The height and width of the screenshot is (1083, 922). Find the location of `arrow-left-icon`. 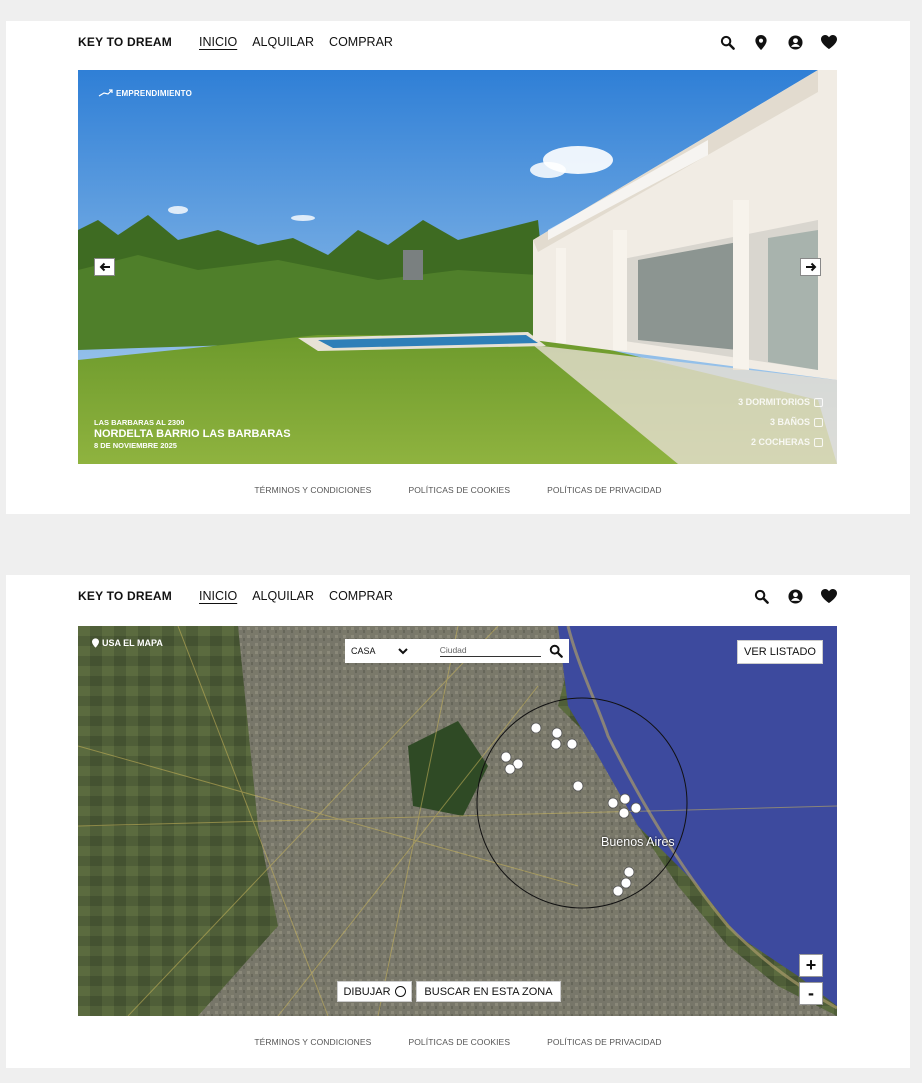

arrow-left-icon is located at coordinates (104, 267).